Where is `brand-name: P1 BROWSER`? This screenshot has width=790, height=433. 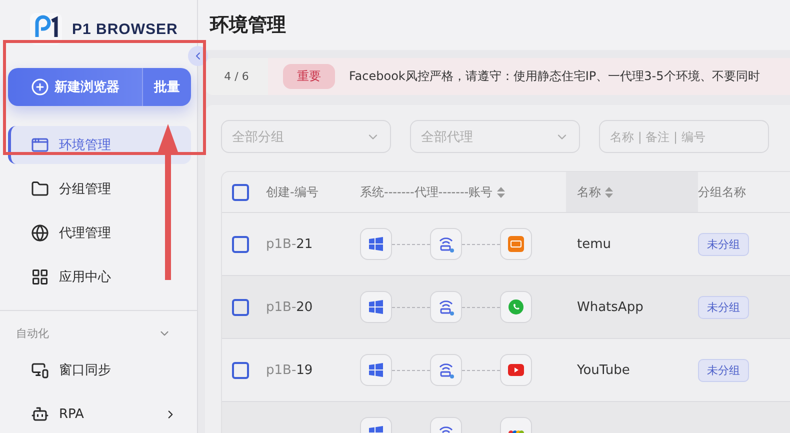 brand-name: P1 BROWSER is located at coordinates (125, 29).